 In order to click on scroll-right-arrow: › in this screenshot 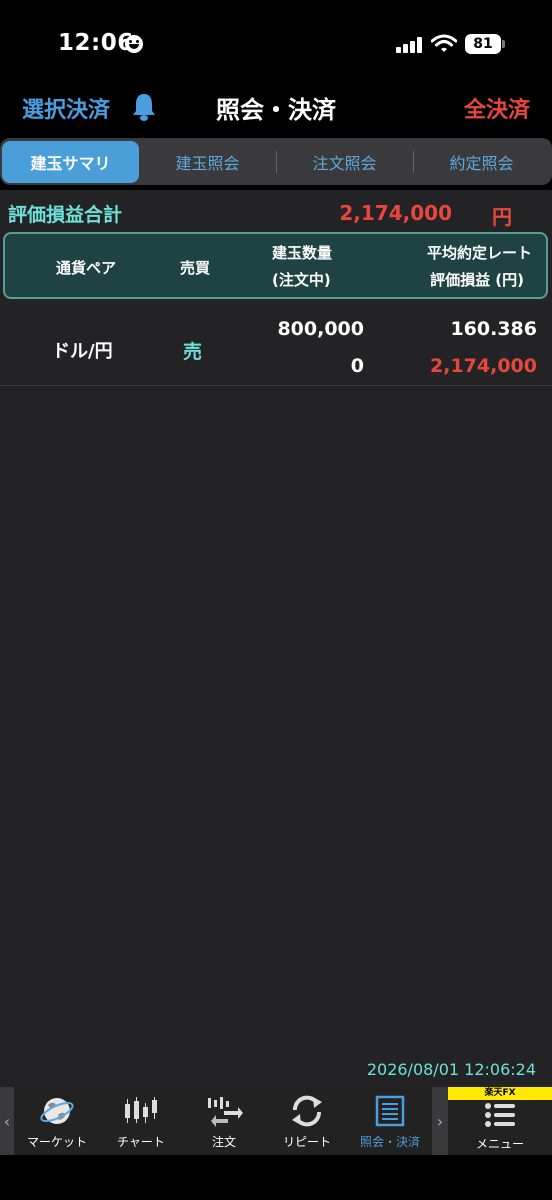, I will do `click(440, 1121)`.